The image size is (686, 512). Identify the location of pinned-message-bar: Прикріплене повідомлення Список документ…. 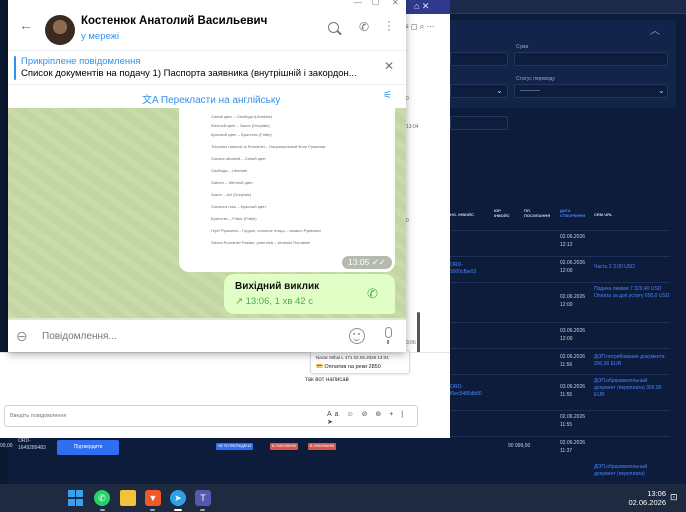
(207, 67).